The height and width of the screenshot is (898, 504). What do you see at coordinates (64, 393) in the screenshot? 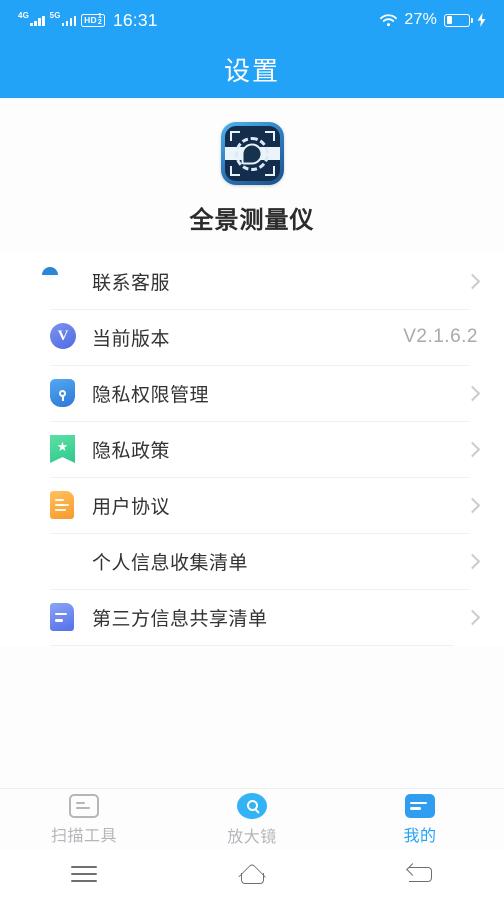
I see `shield-key-icon` at bounding box center [64, 393].